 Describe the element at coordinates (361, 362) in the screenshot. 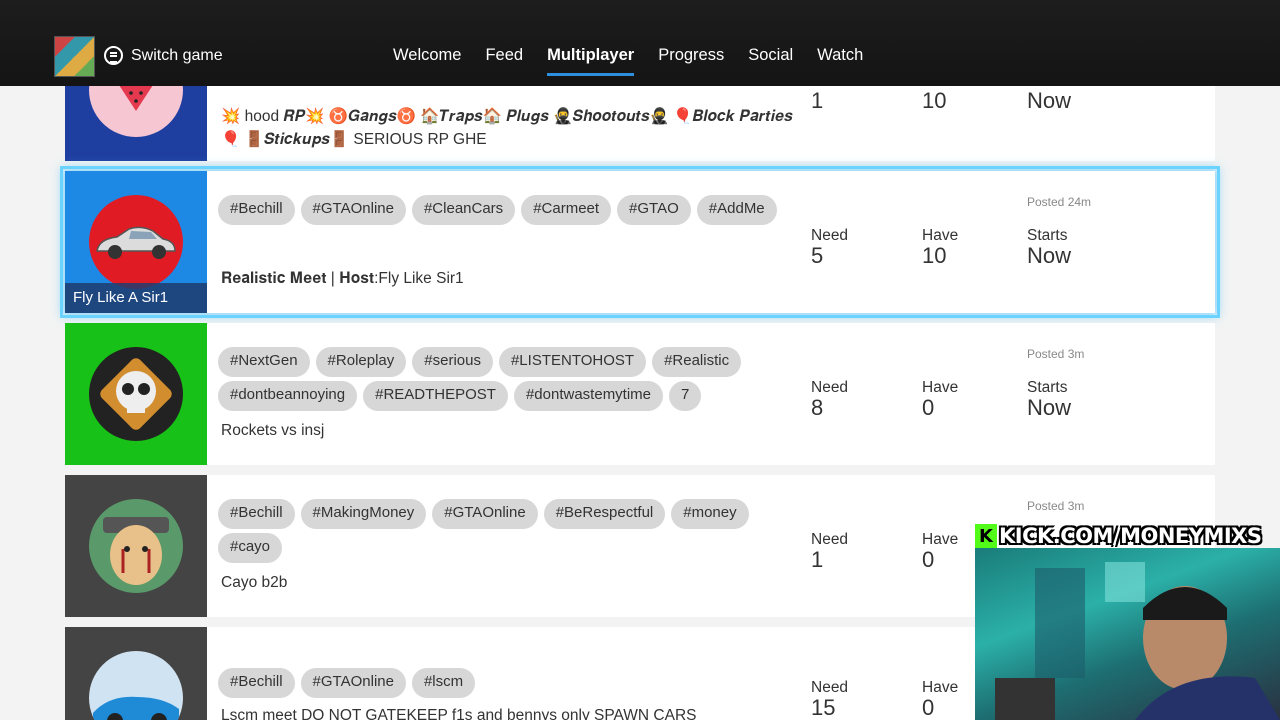

I see `tag-chip: #Roleplay` at that location.